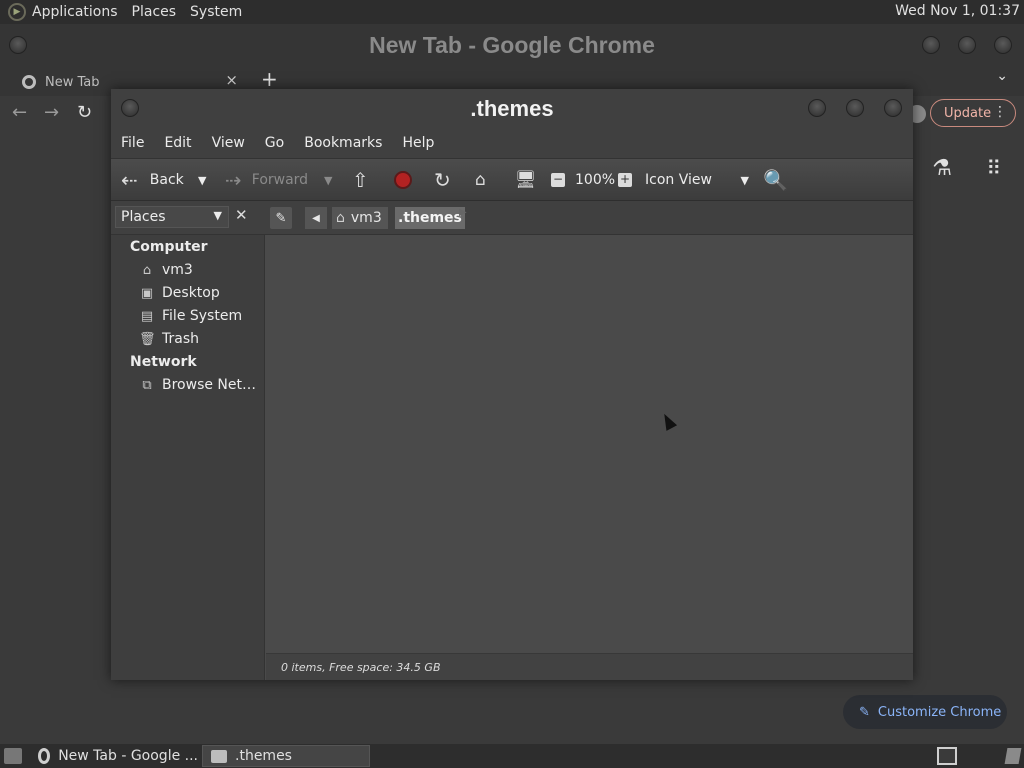 This screenshot has width=1024, height=768. Describe the element at coordinates (154, 12) in the screenshot. I see `menu-places: Places` at that location.